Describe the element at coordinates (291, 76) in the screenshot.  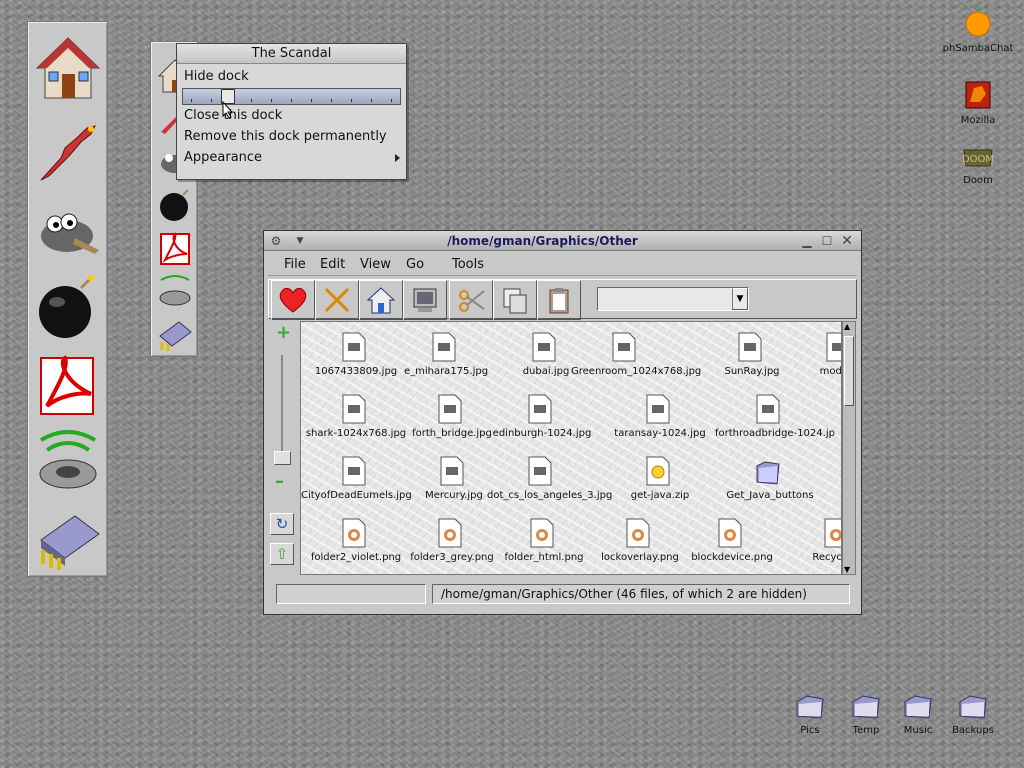
I see `menu-item-hide-dock: Hide dock` at that location.